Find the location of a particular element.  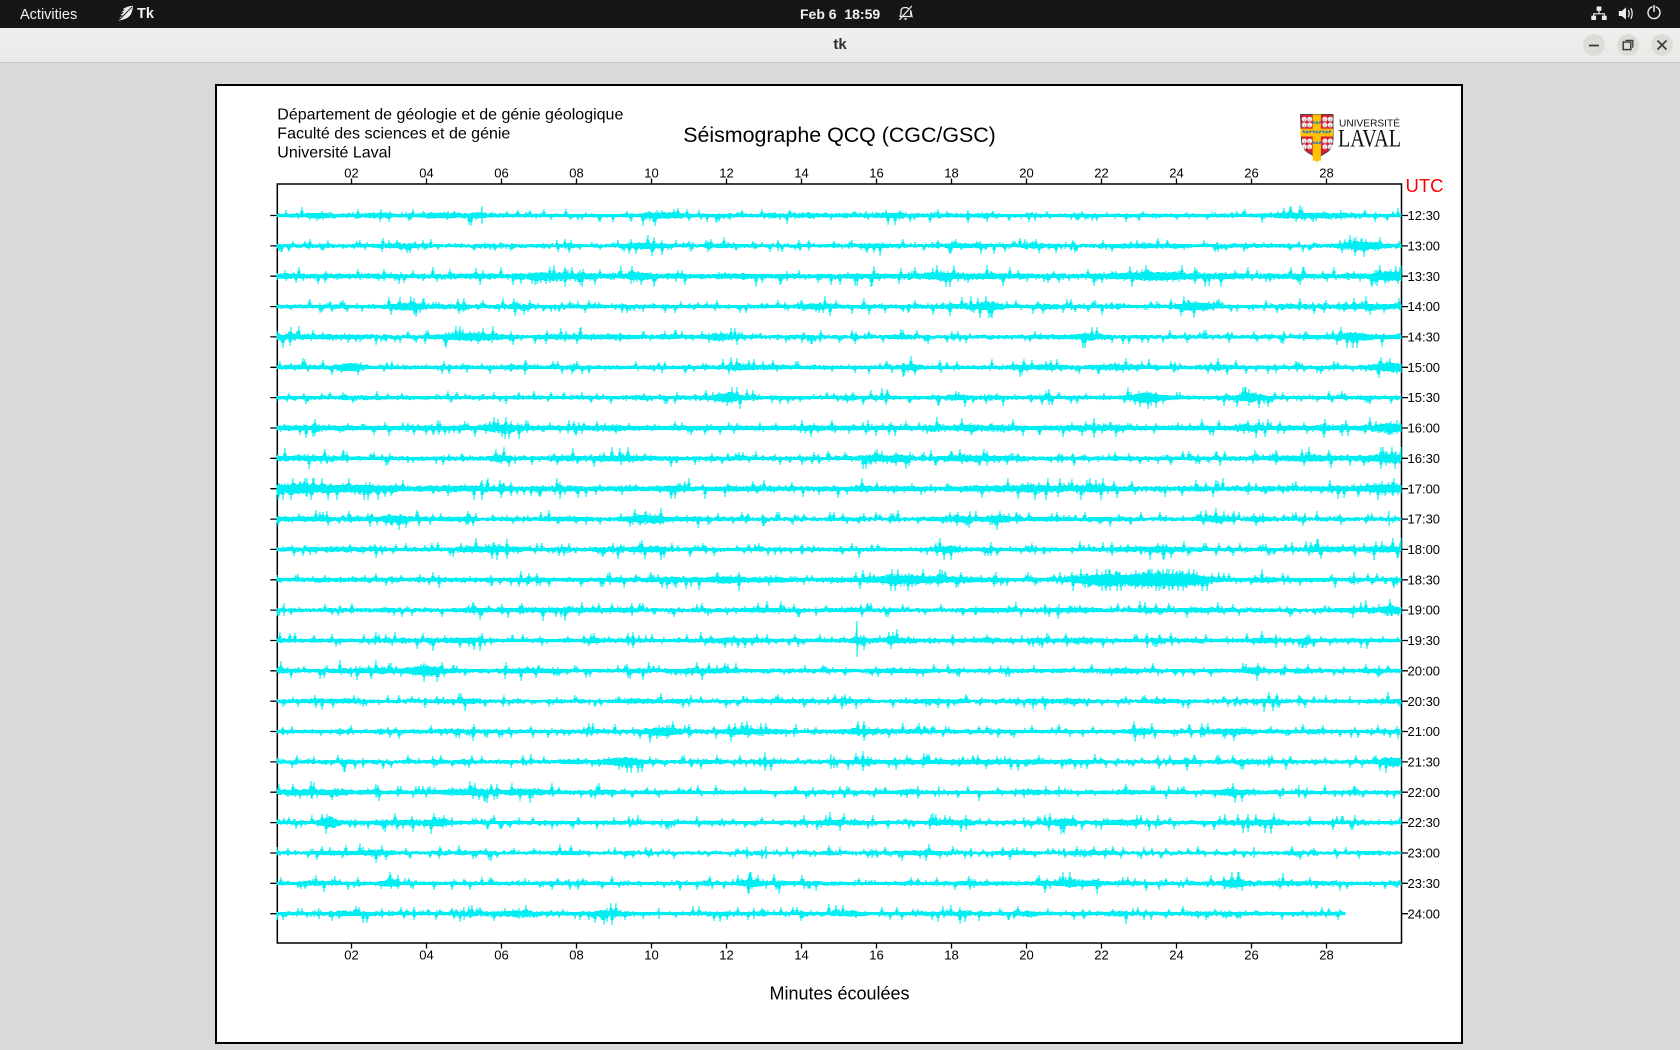

svg-text: 21:00 is located at coordinates (1424, 731).